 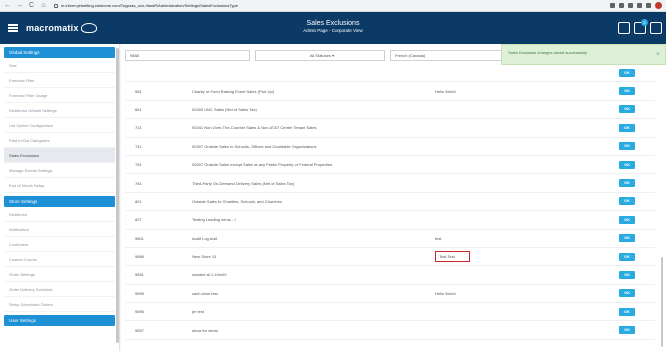 What do you see at coordinates (59, 259) in the screenshot?
I see `sidebar-item: Custom Counts` at bounding box center [59, 259].